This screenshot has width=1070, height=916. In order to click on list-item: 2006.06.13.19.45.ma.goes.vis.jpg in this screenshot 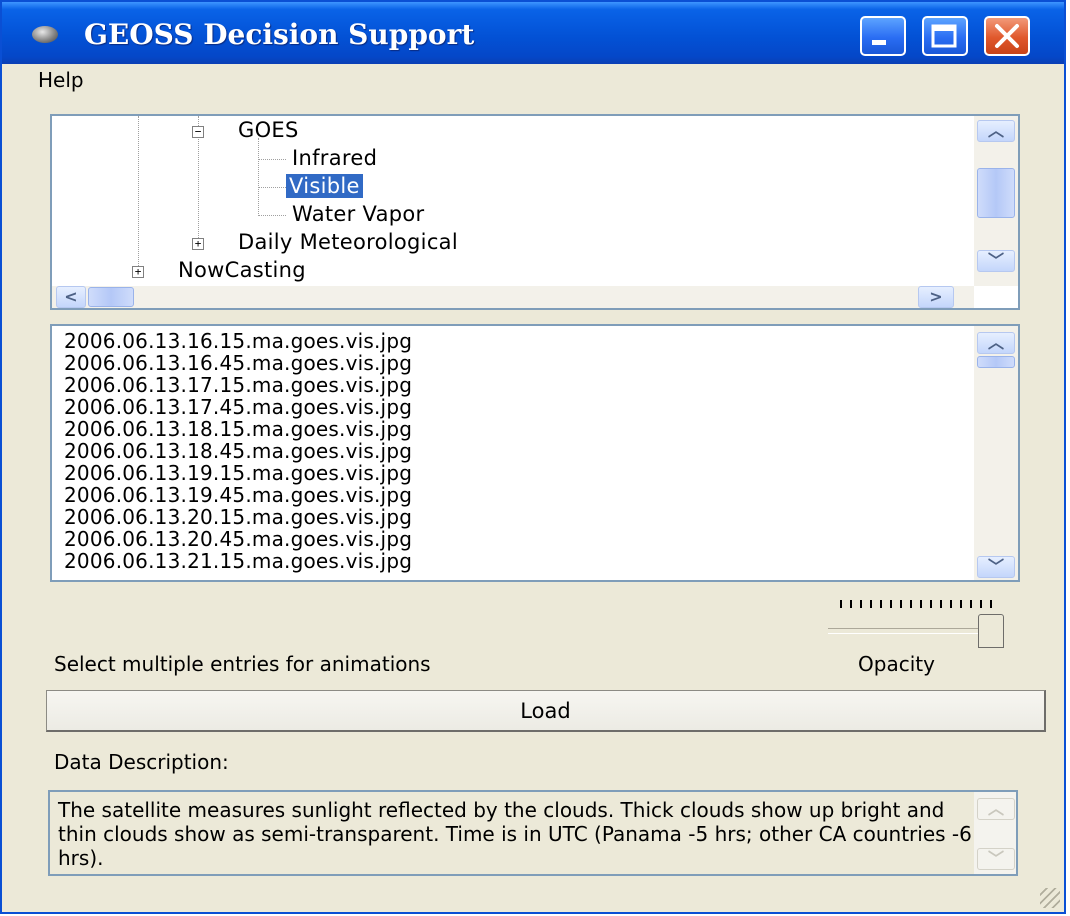, I will do `click(238, 495)`.